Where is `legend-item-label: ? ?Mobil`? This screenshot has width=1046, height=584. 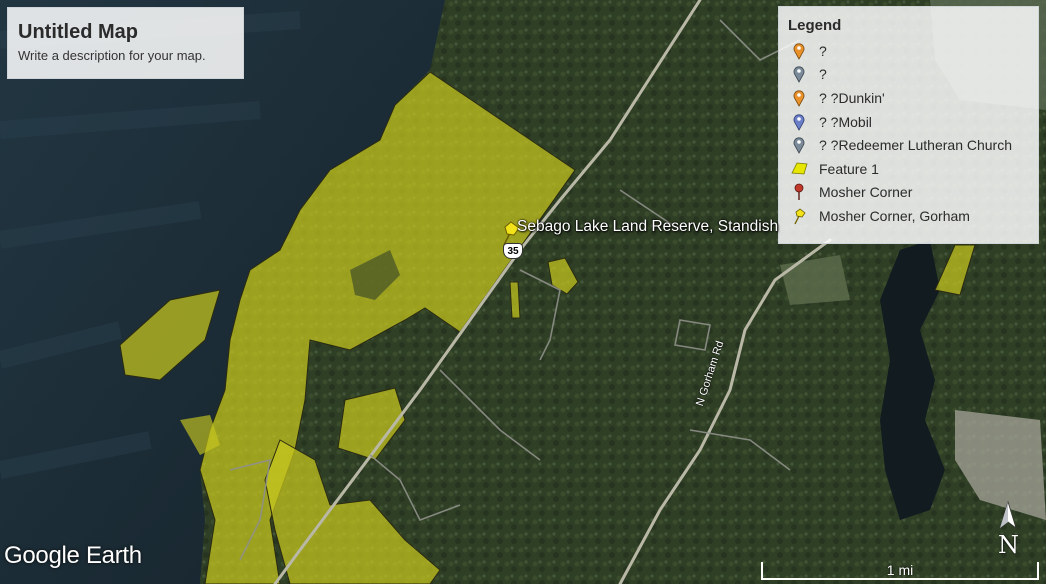 legend-item-label: ? ?Mobil is located at coordinates (845, 121).